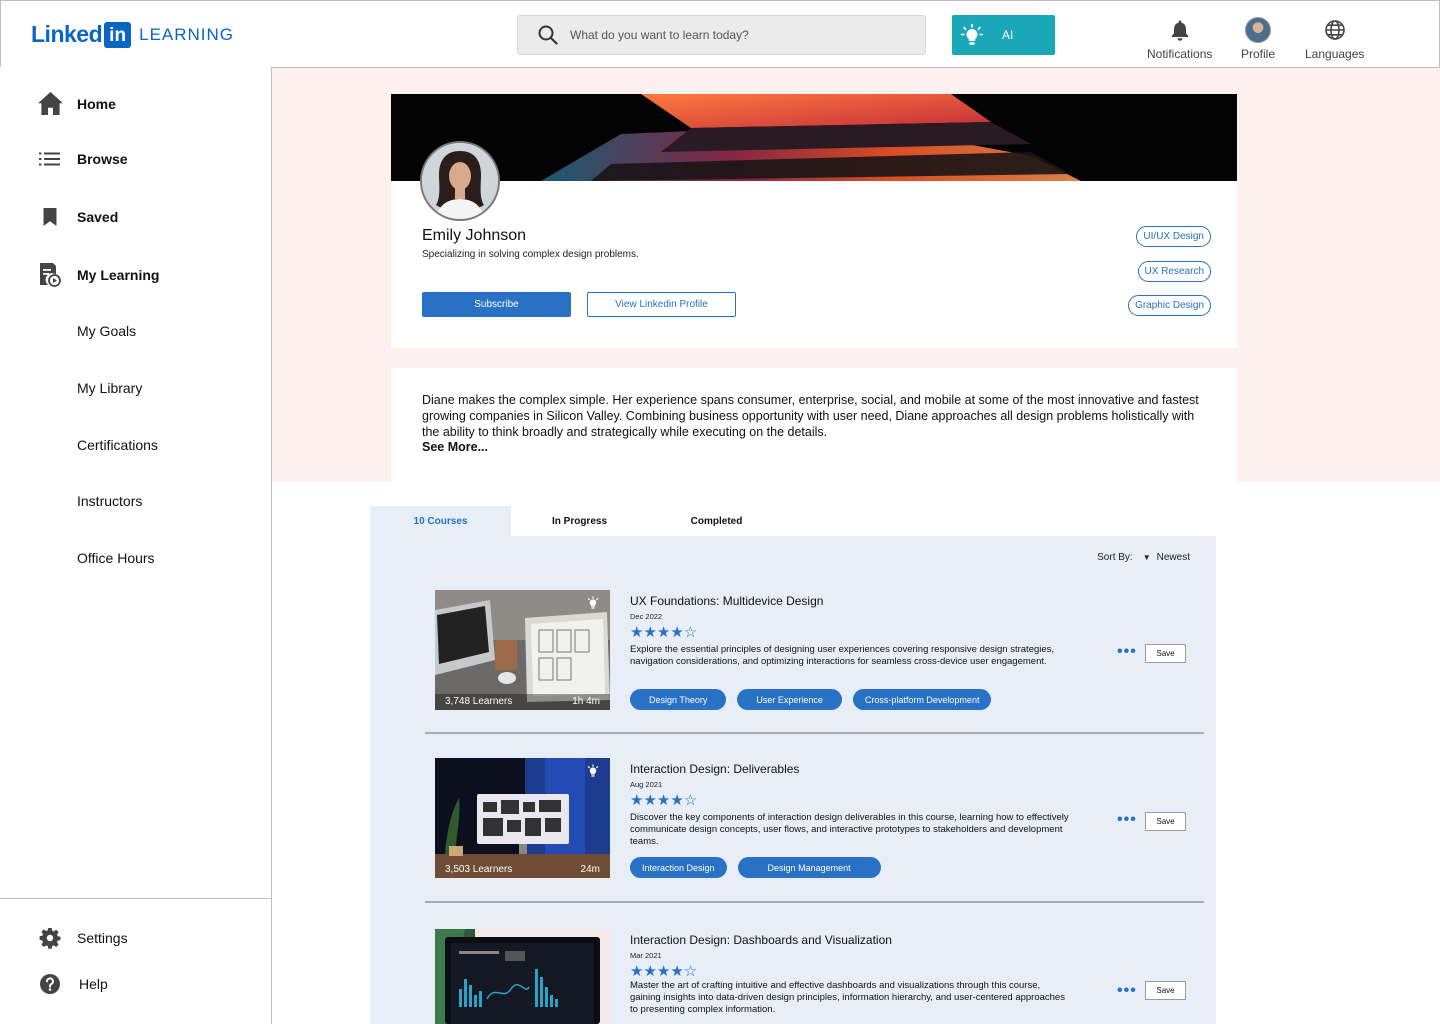 The height and width of the screenshot is (1024, 1440). What do you see at coordinates (1173, 557) in the screenshot?
I see `sort-value: Newest` at bounding box center [1173, 557].